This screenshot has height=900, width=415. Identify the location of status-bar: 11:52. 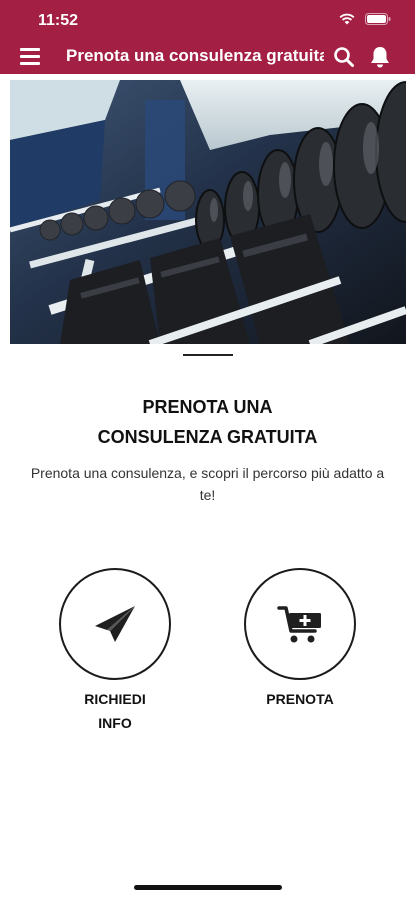
(207, 20).